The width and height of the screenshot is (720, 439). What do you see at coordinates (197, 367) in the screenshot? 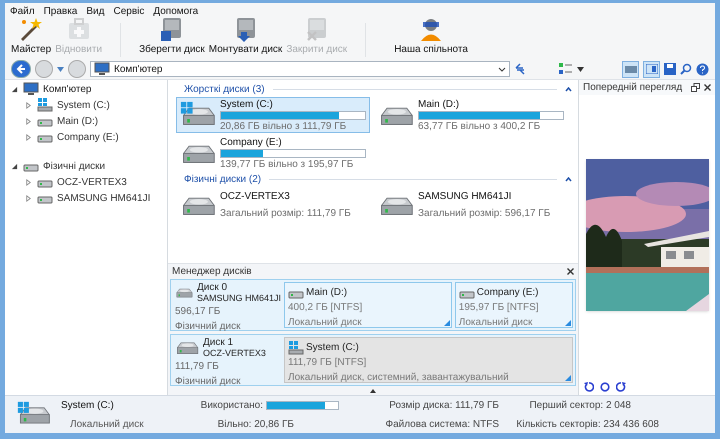
I see `disk-size-text: 111,79 ГБ` at bounding box center [197, 367].